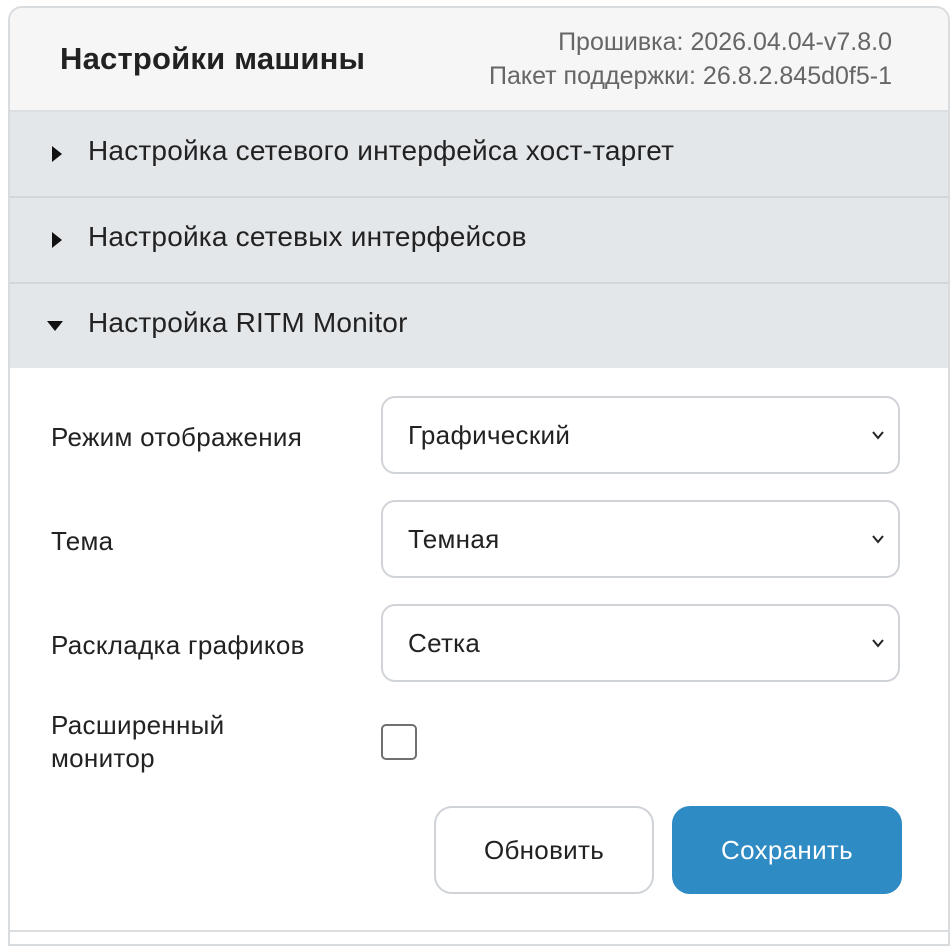 This screenshot has height=946, width=952. What do you see at coordinates (640, 643) in the screenshot?
I see `chart-layout-select: Сетка` at bounding box center [640, 643].